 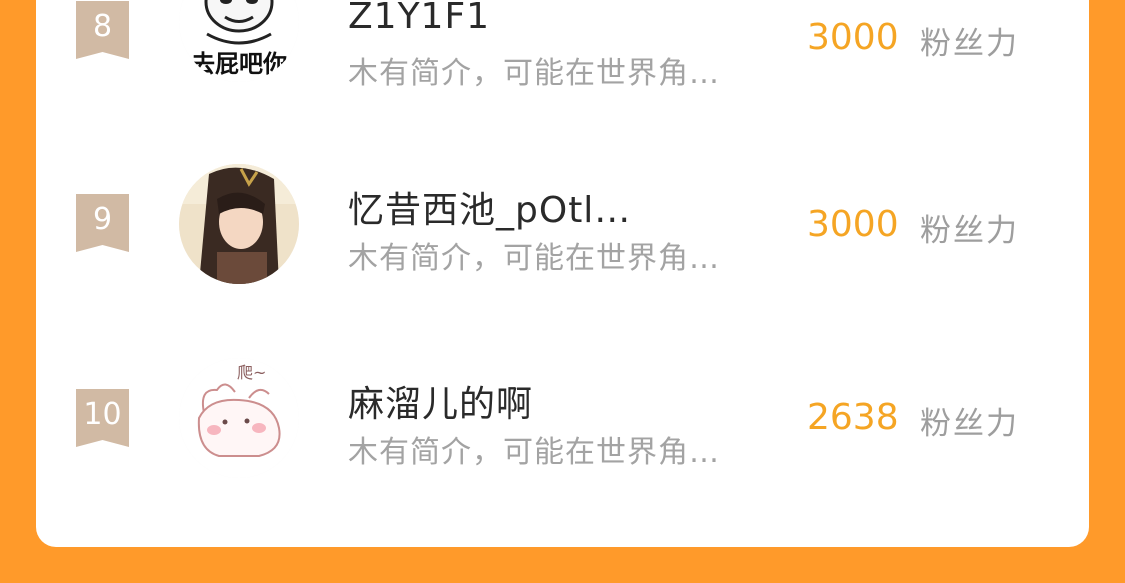 What do you see at coordinates (853, 417) in the screenshot?
I see `fan-score: 2638` at bounding box center [853, 417].